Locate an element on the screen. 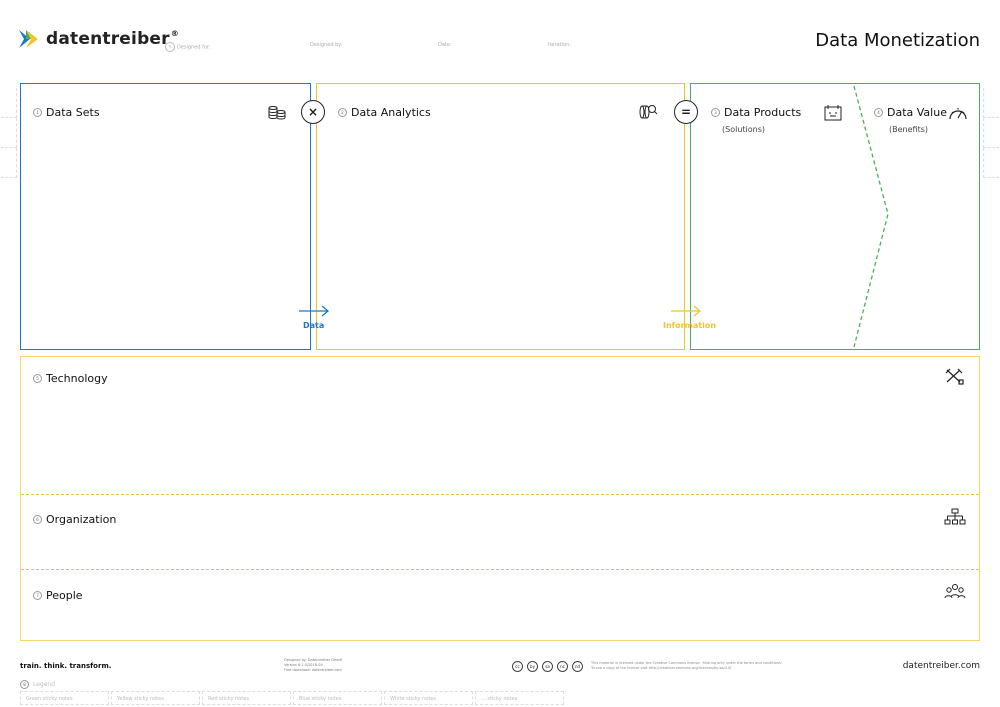 This screenshot has width=1000, height=707. information-arrow-icon is located at coordinates (686, 311).